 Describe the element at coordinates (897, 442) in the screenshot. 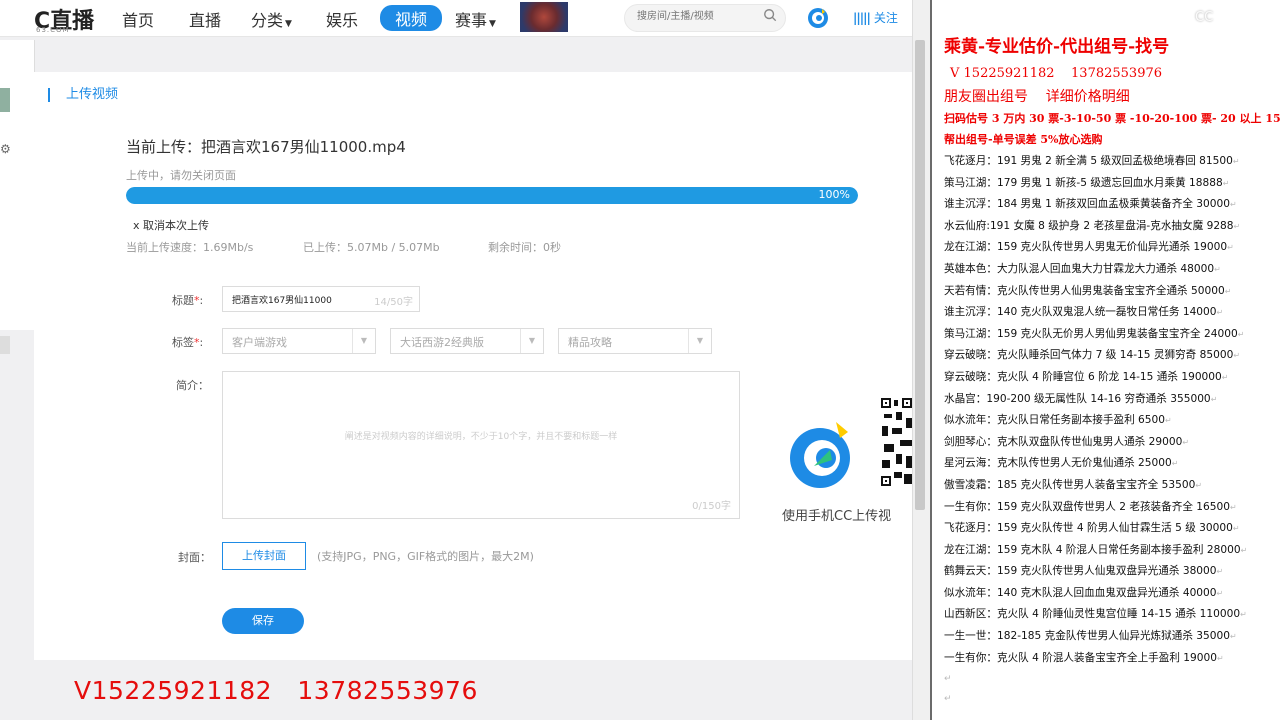

I see `qr-code-icon` at that location.